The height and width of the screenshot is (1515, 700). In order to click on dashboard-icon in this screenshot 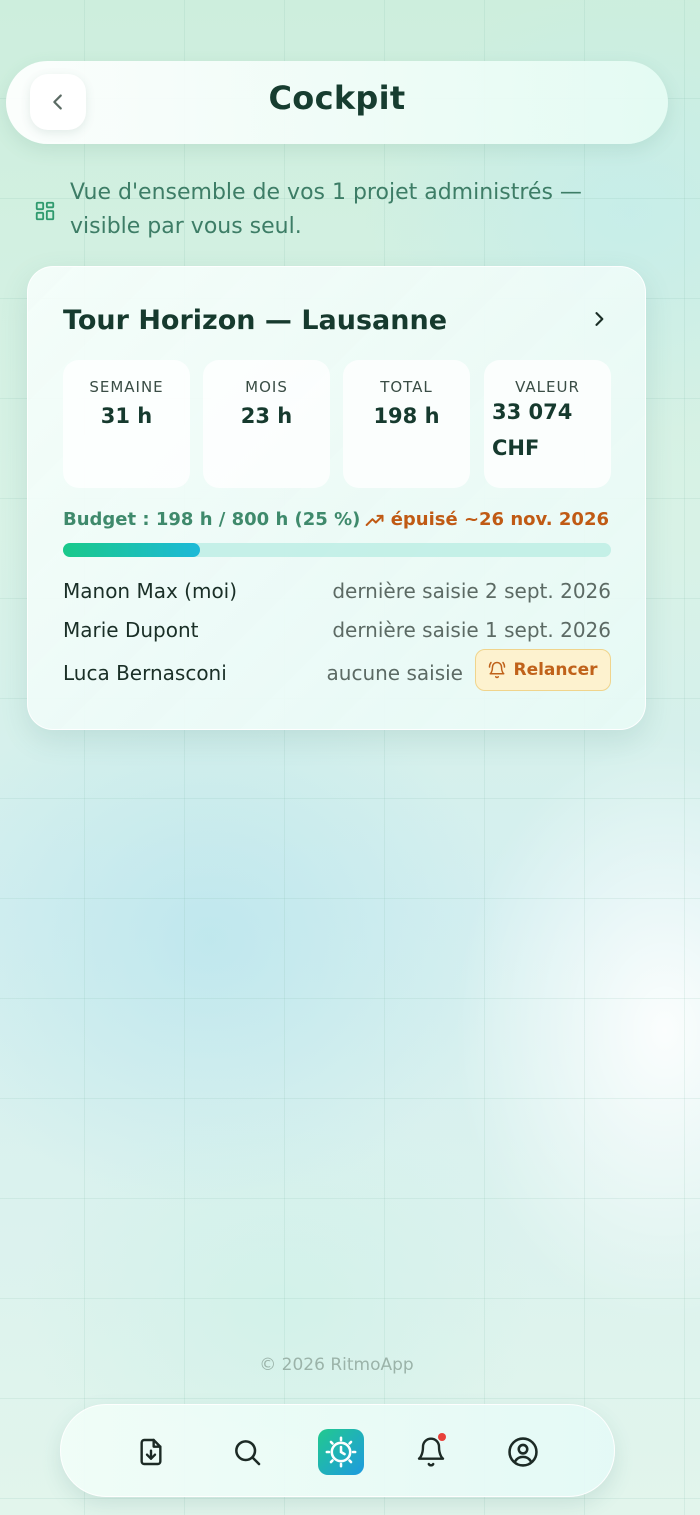, I will do `click(45, 222)`.